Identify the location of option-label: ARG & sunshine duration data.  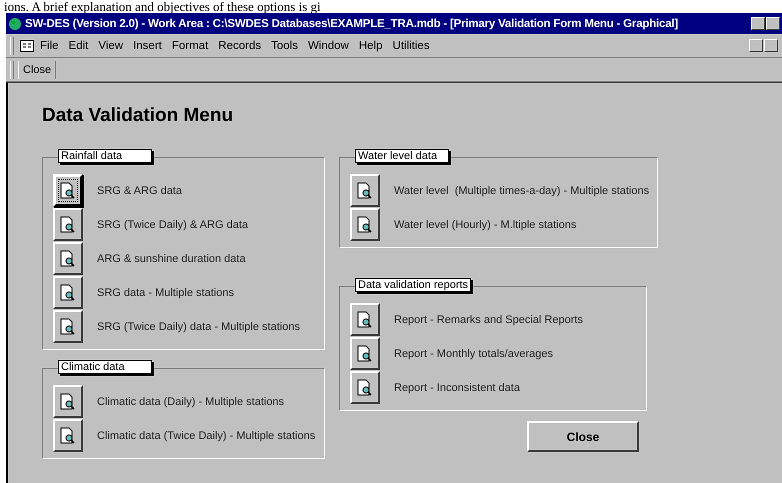
(171, 258).